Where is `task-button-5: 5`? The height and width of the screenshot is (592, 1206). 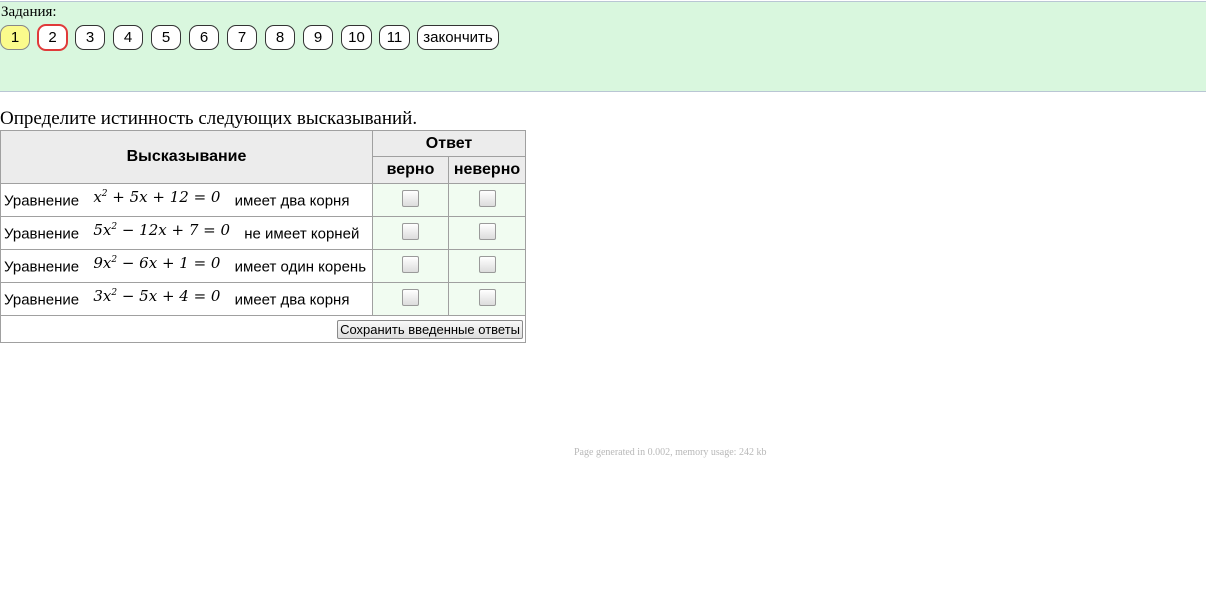 task-button-5: 5 is located at coordinates (166, 37).